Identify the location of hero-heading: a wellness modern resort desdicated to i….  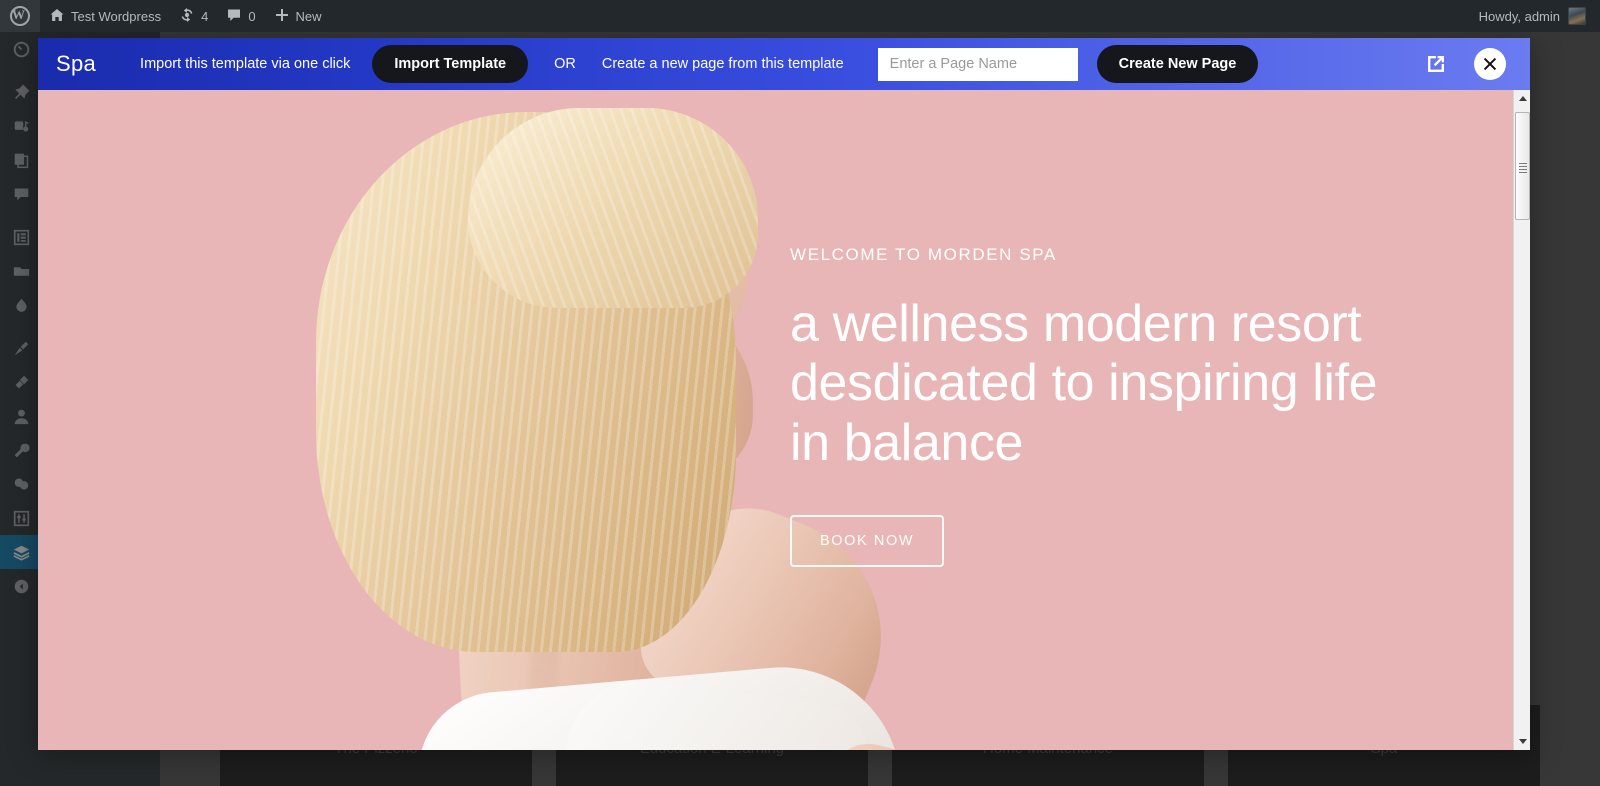
(1084, 383).